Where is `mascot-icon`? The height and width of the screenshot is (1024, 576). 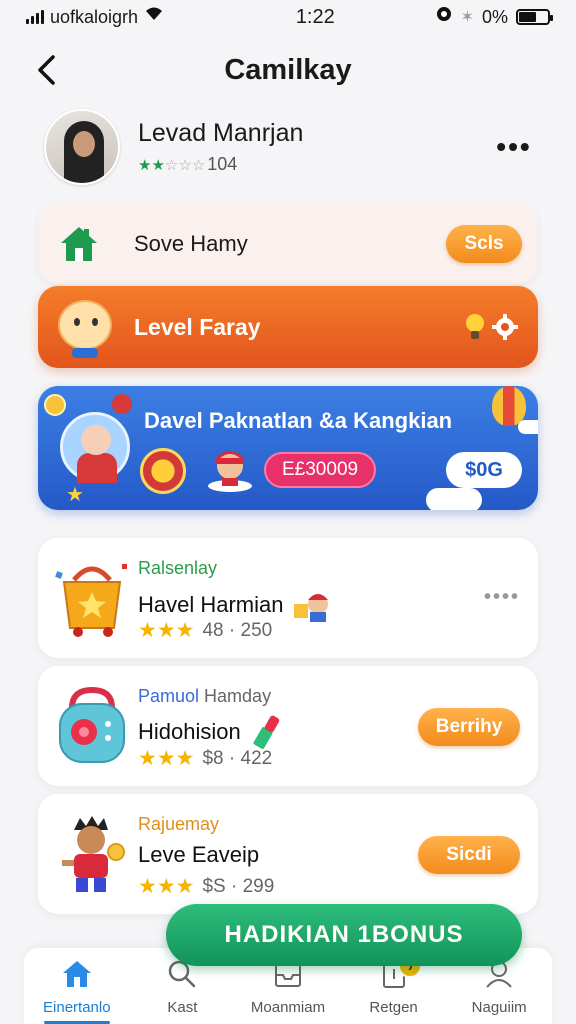
mascot-icon is located at coordinates (85, 329).